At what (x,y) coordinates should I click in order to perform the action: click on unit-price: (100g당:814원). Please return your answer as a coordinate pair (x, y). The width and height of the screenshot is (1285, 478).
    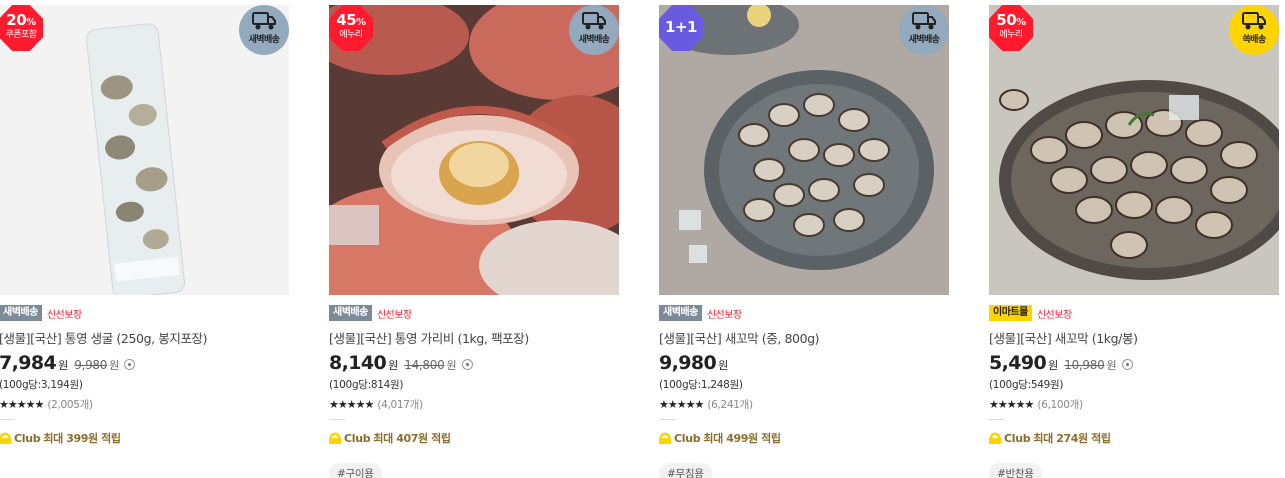
    Looking at the image, I should click on (366, 385).